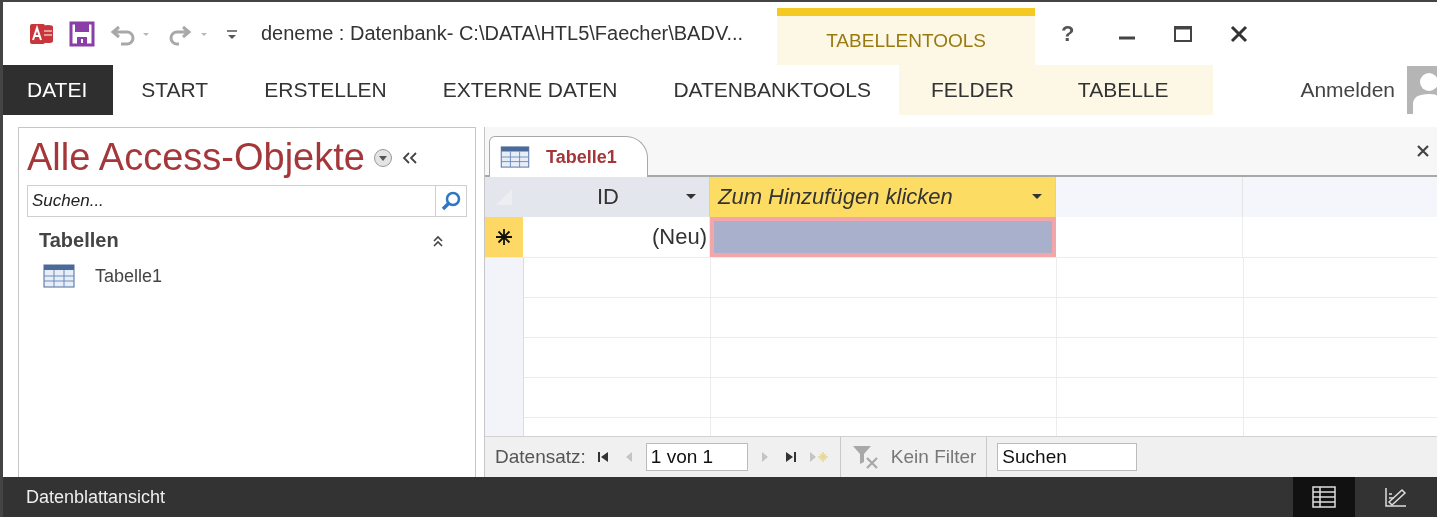 The height and width of the screenshot is (517, 1437). Describe the element at coordinates (568, 156) in the screenshot. I see `document-tab: Tabelle1` at that location.